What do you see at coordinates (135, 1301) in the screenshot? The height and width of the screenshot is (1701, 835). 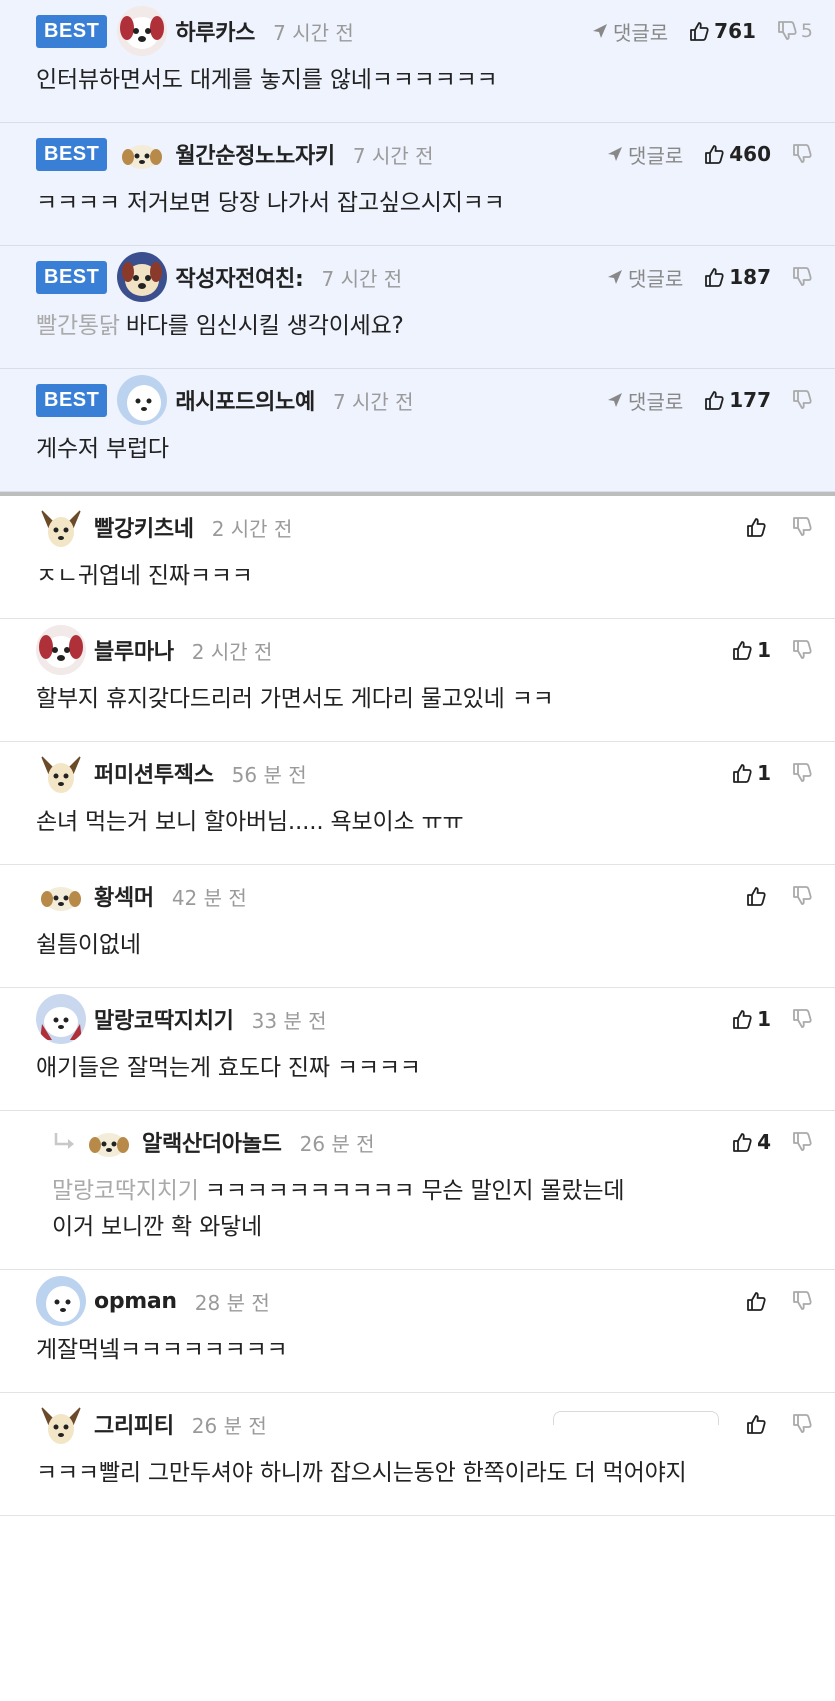 I see `nickname: opman` at bounding box center [135, 1301].